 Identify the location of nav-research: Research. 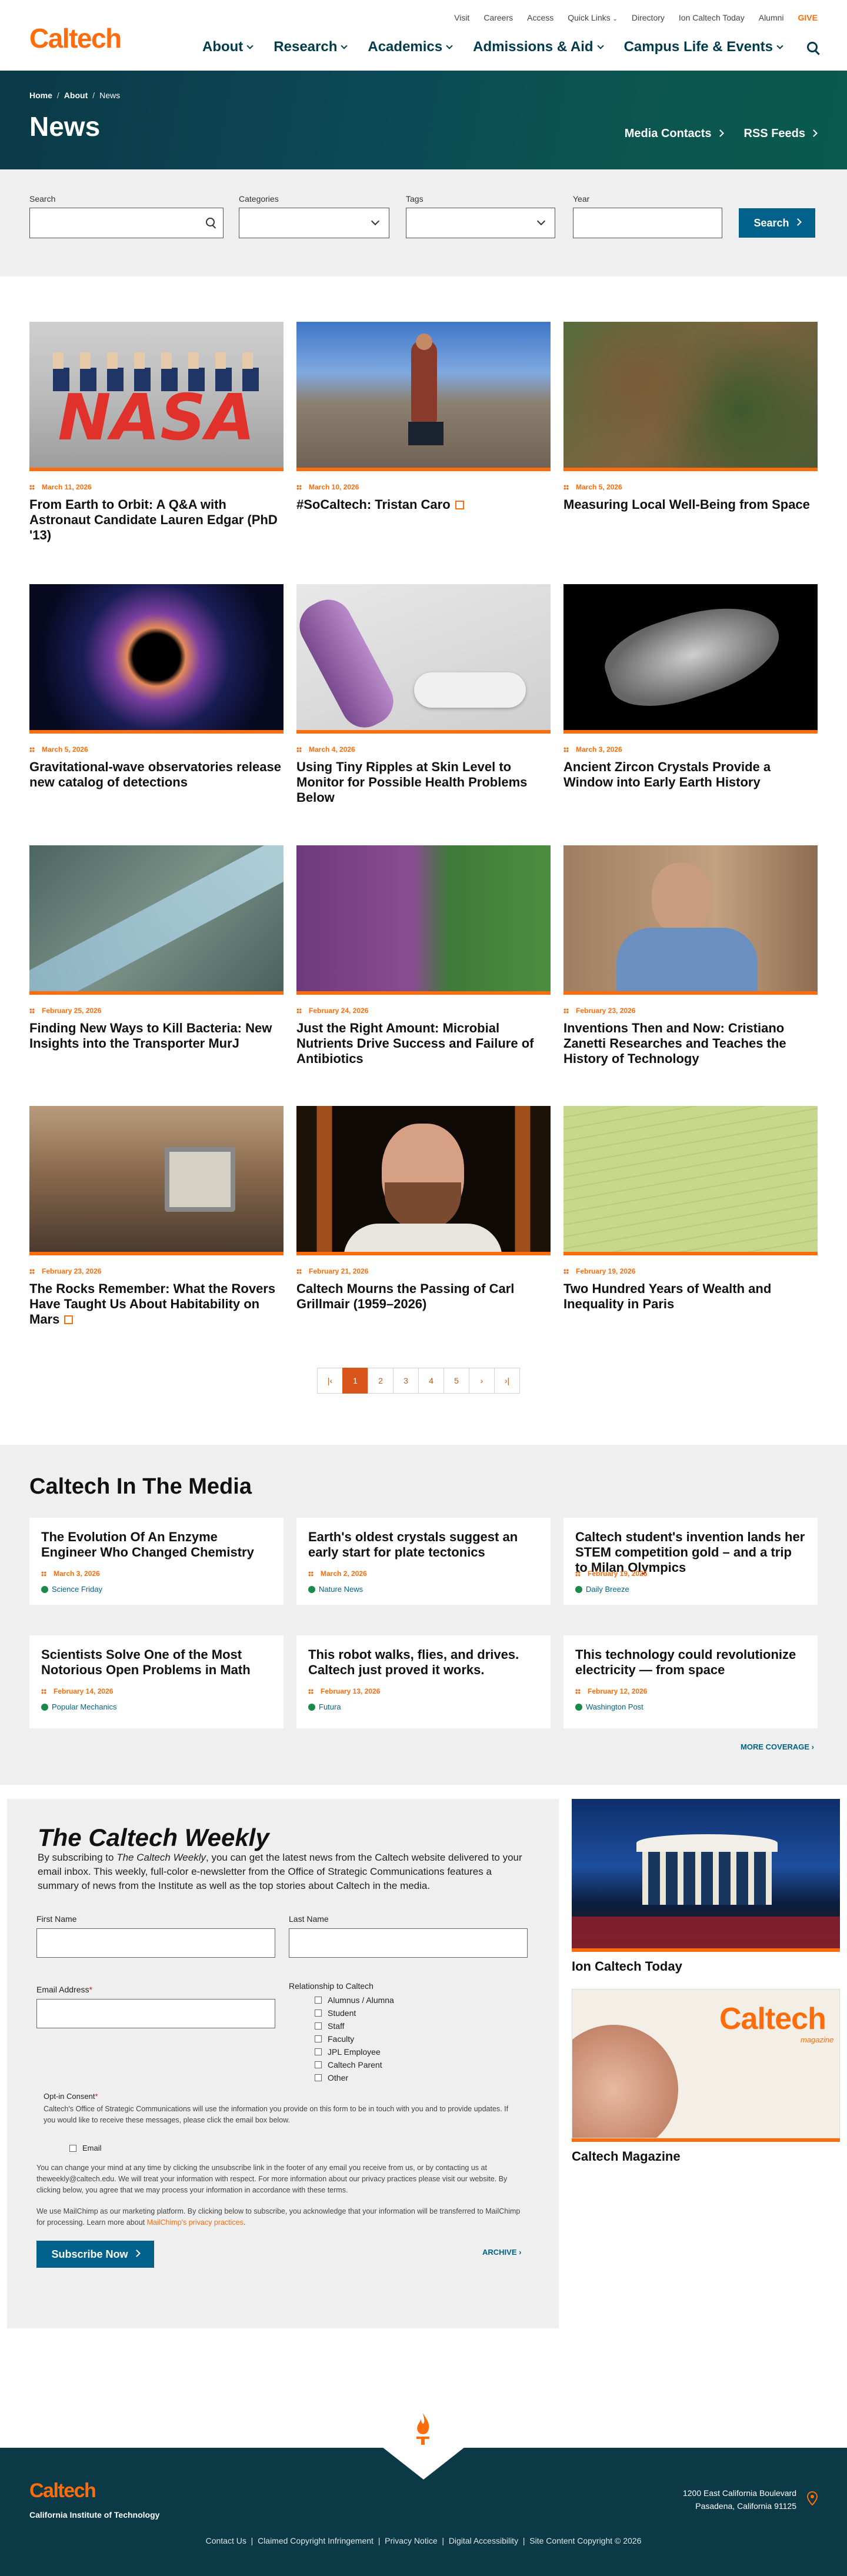
(311, 47).